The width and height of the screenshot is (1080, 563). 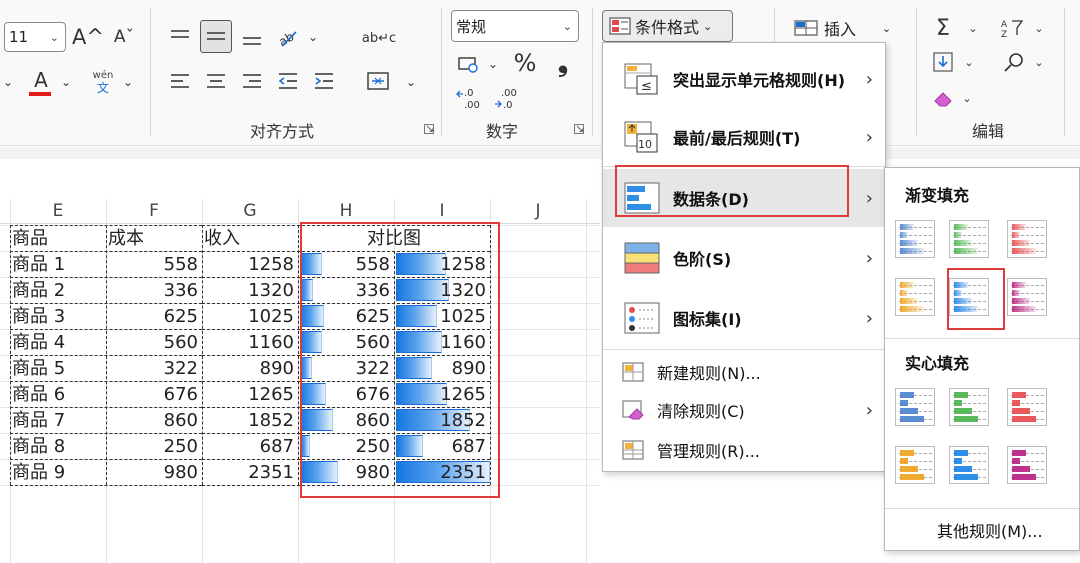 What do you see at coordinates (35, 37) in the screenshot?
I see `font-size-dropdown: 11 ⌄` at bounding box center [35, 37].